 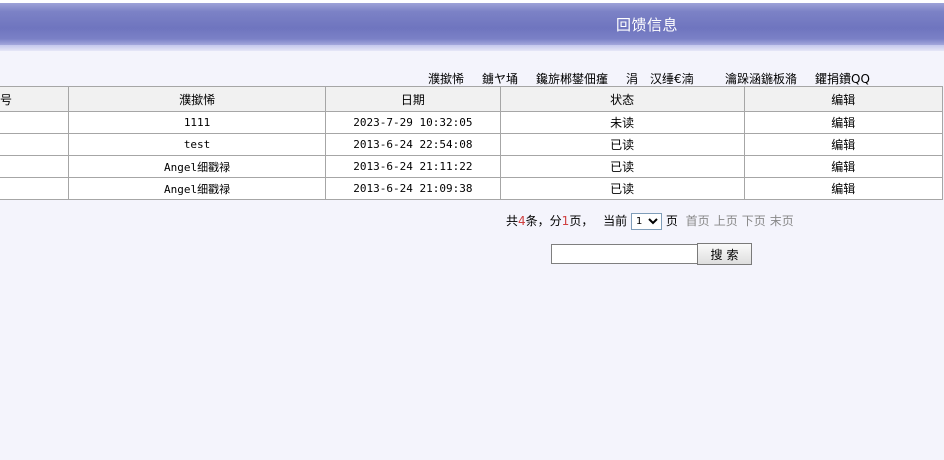 I want to click on toolbar-link-3: 鑱旂郴鐢佃瘽, so click(x=572, y=78).